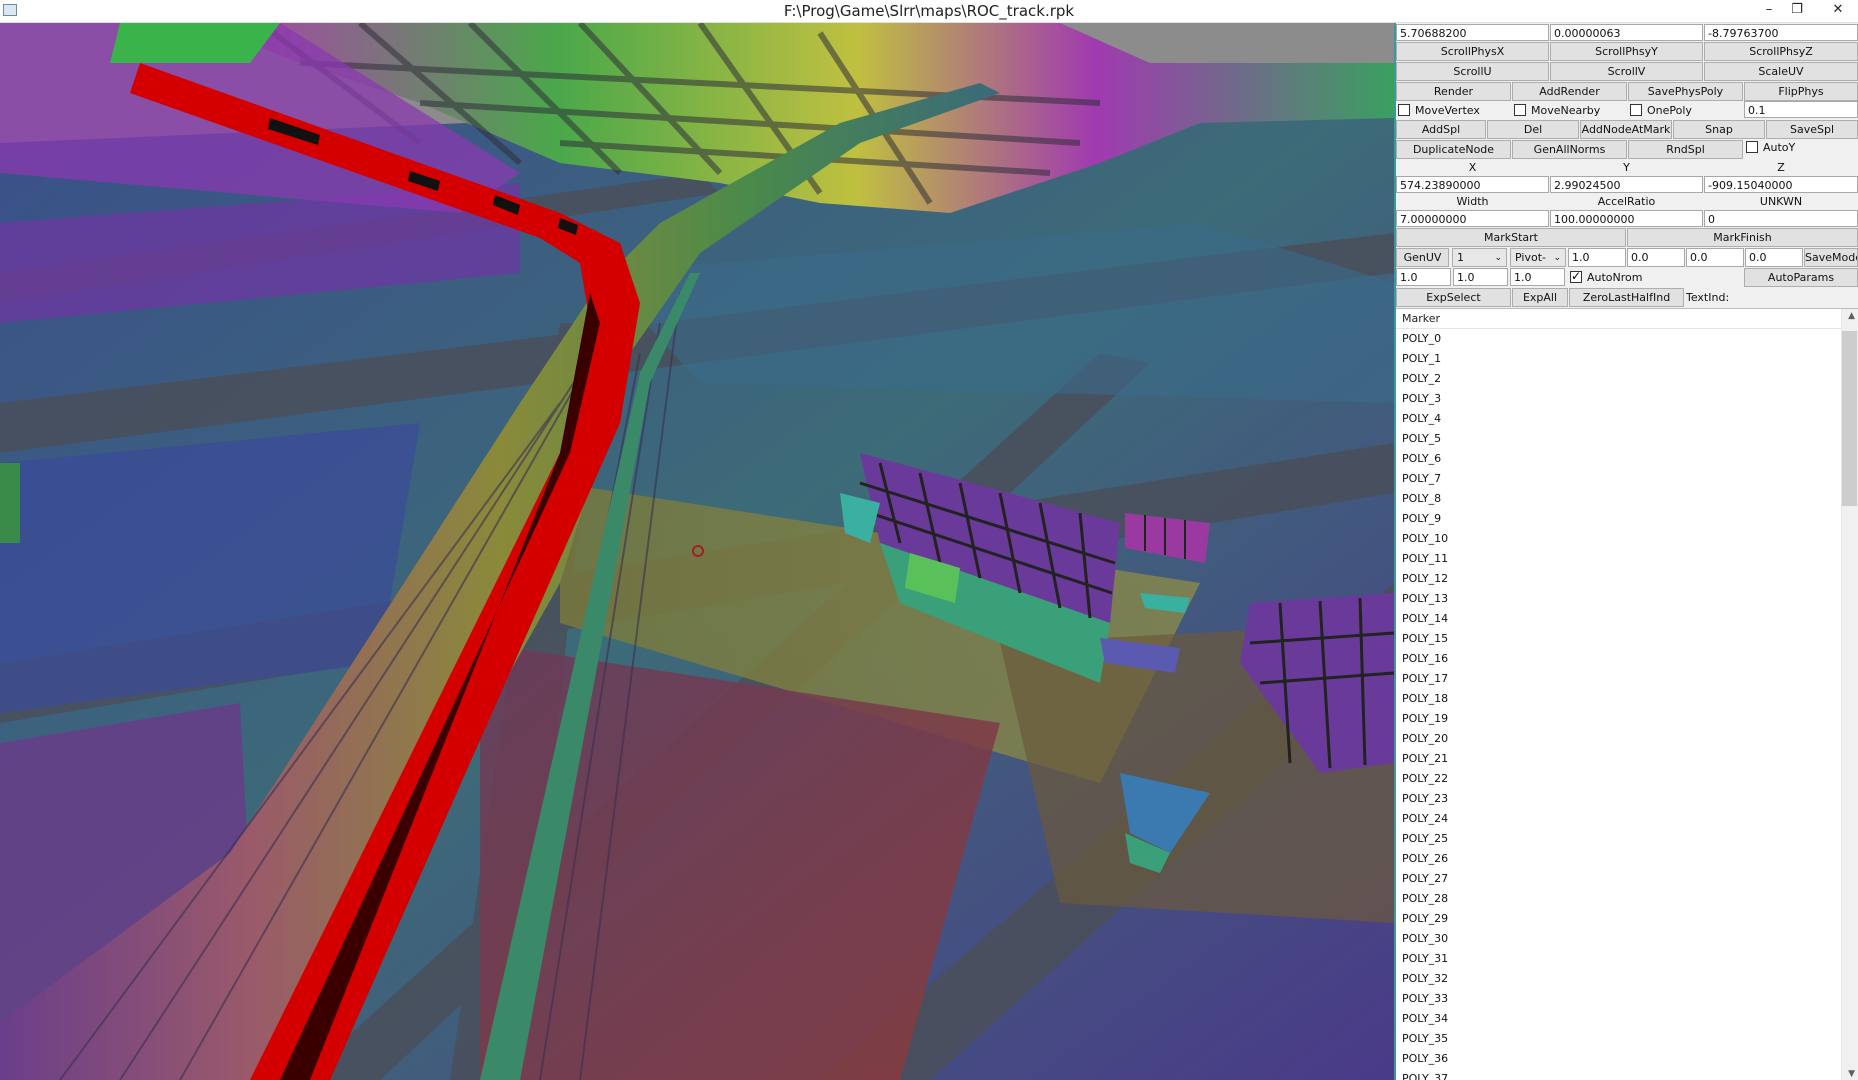 This screenshot has height=1080, width=1858. Describe the element at coordinates (1472, 32) in the screenshot. I see `phys-x-input: 5.70688200` at that location.